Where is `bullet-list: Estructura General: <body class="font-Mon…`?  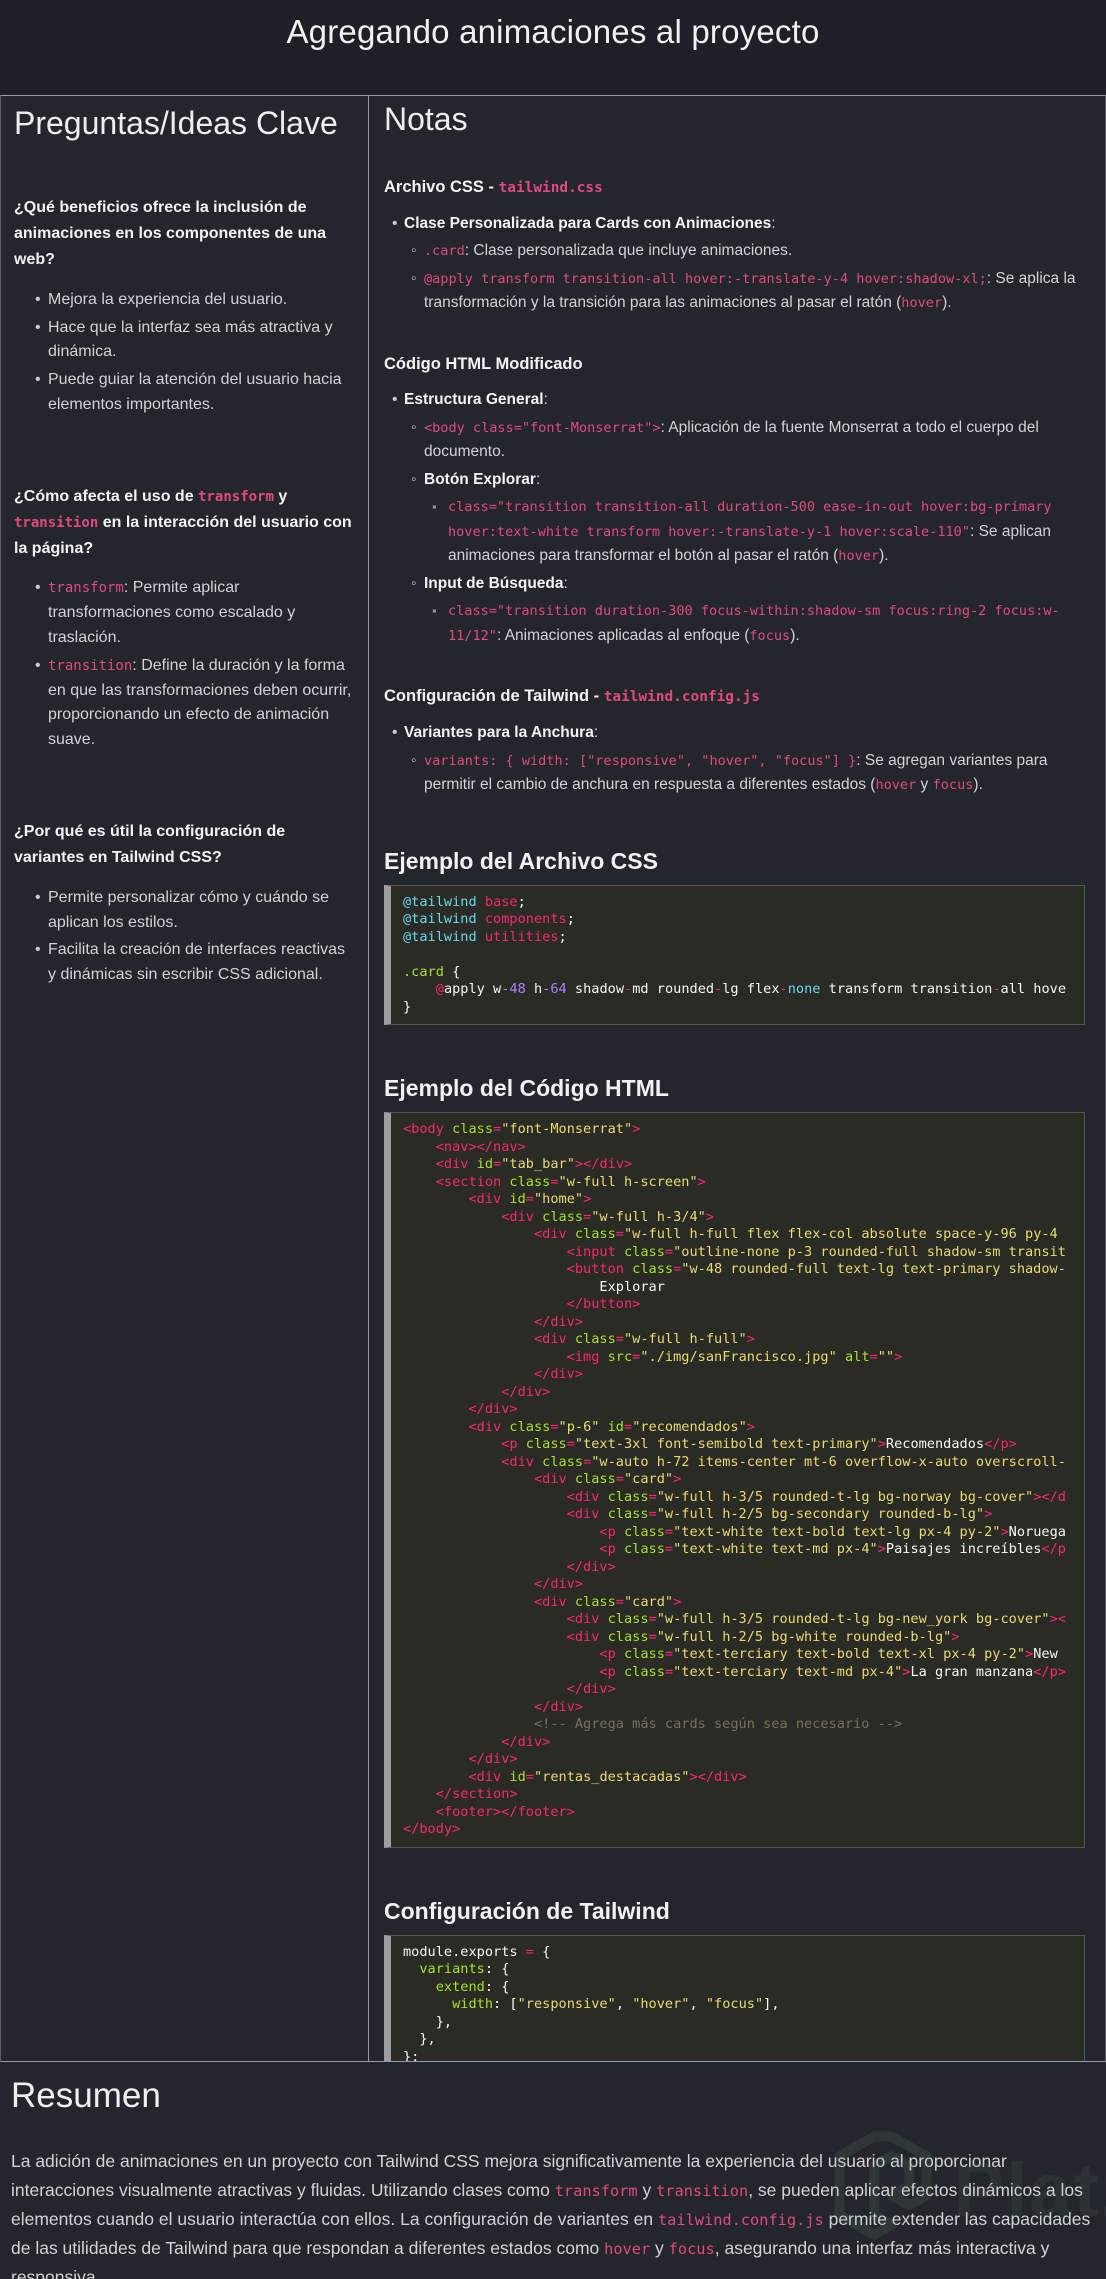 bullet-list: Estructura General: <body class="font-Mon… is located at coordinates (737, 518).